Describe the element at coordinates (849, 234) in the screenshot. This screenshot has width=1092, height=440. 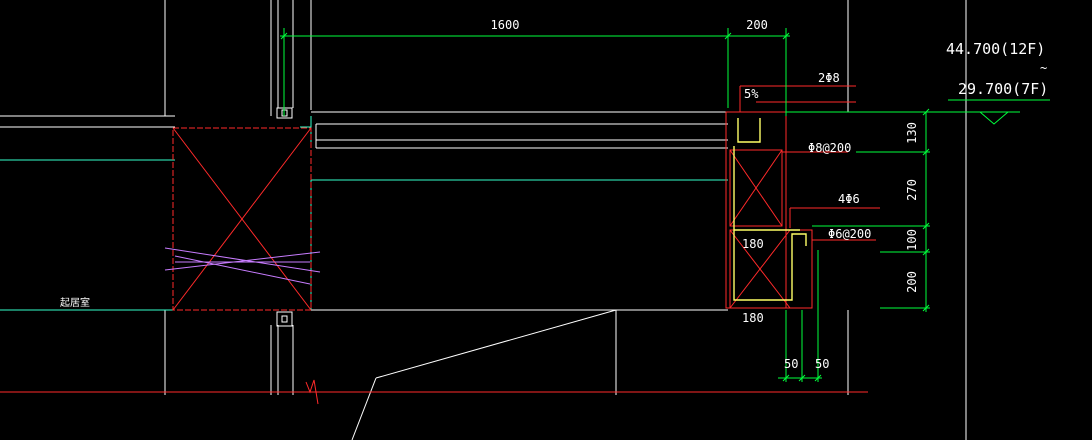
I see `rebar-phi6-200: Φ6@200` at that location.